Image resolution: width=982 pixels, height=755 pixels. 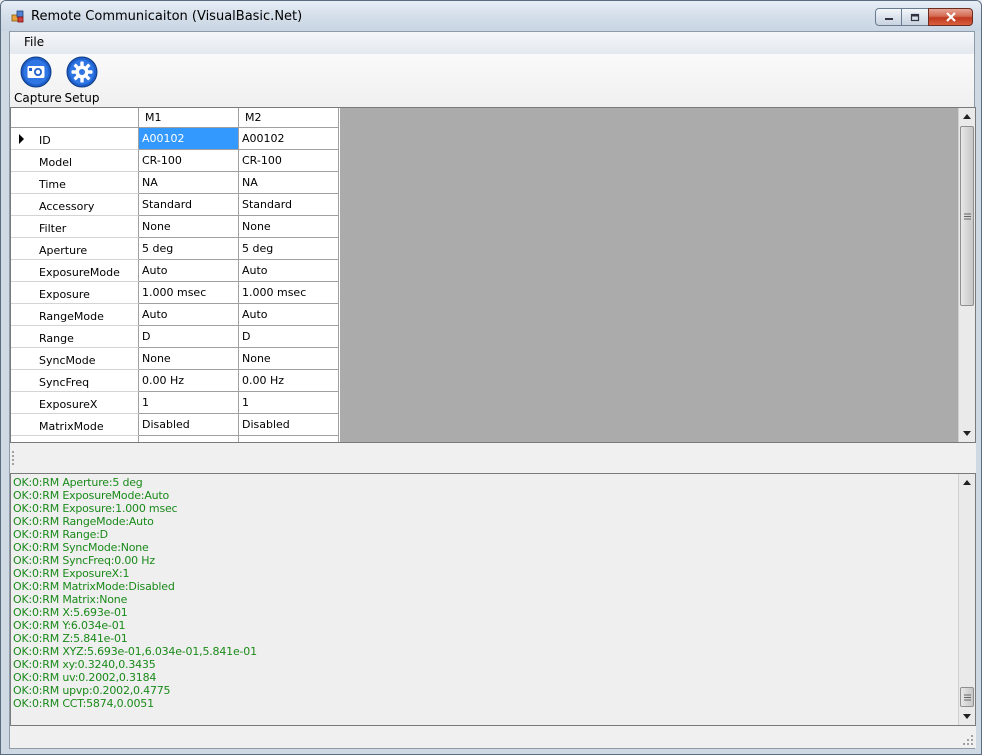 What do you see at coordinates (75, 118) in the screenshot?
I see `grid-corner` at bounding box center [75, 118].